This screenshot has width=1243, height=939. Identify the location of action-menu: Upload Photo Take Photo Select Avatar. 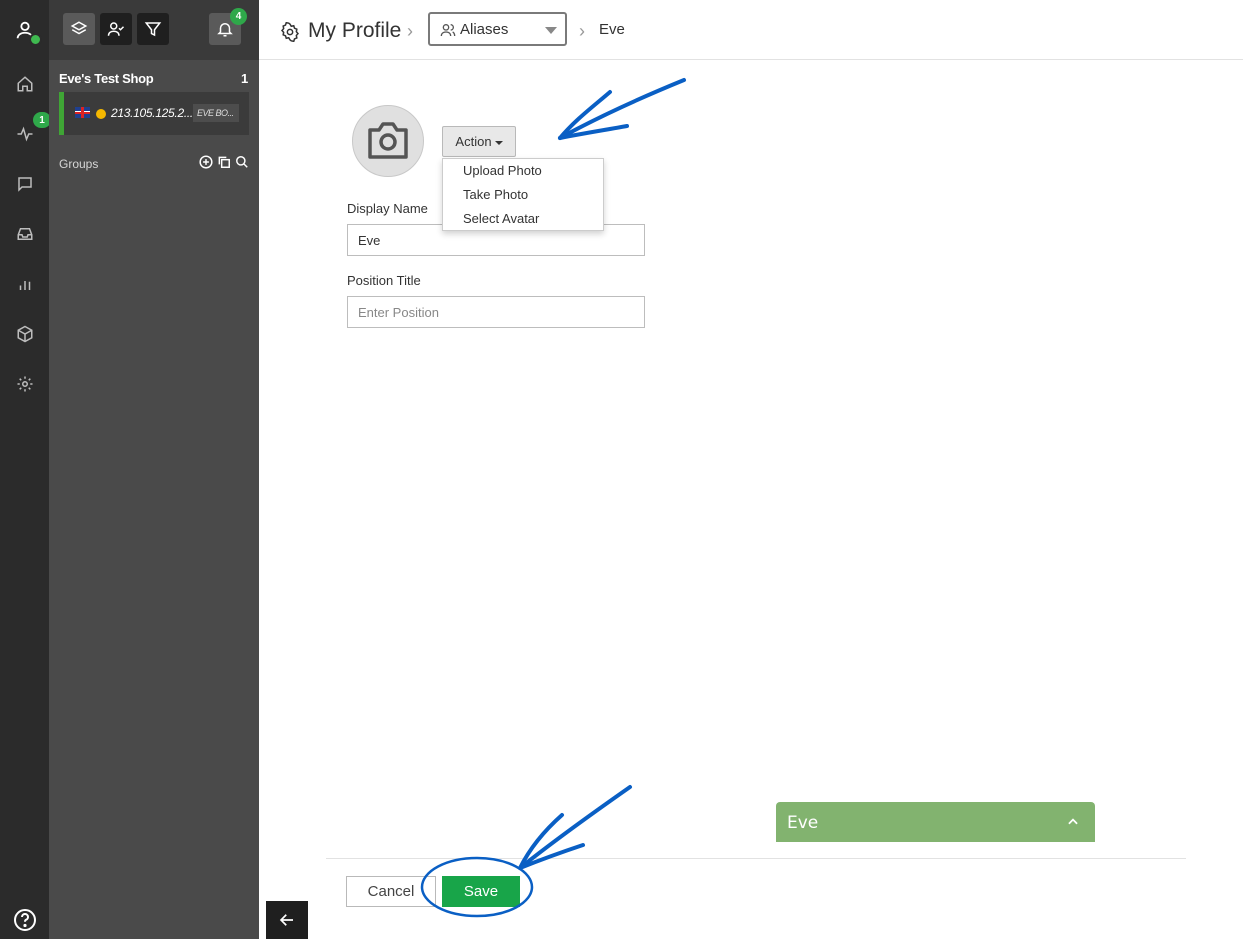
(523, 194).